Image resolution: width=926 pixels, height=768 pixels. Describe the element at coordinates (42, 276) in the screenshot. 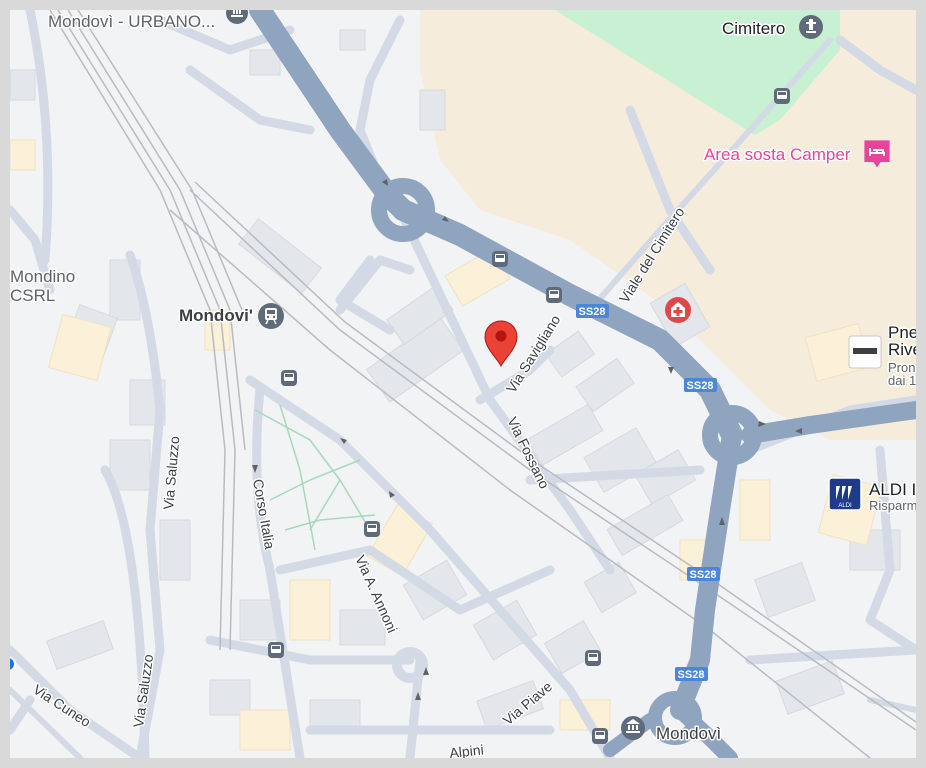

I see `place-label-mondino: Mondino` at that location.